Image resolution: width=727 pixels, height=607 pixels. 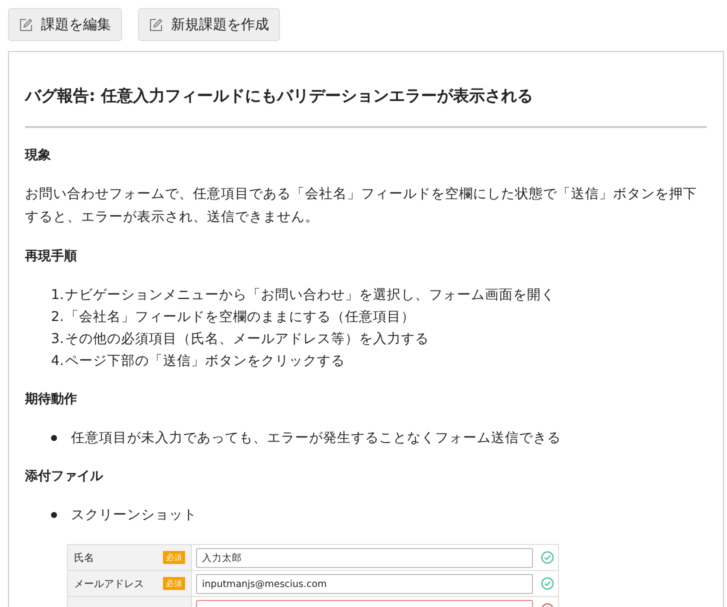 What do you see at coordinates (109, 584) in the screenshot?
I see `form-label: メールアドレス` at bounding box center [109, 584].